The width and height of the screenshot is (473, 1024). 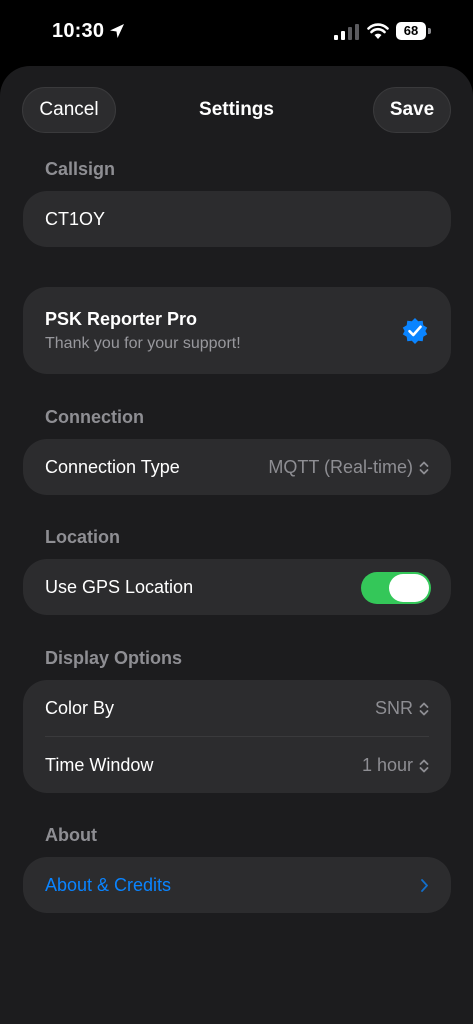 What do you see at coordinates (393, 708) in the screenshot?
I see `color-by-value: SNR` at bounding box center [393, 708].